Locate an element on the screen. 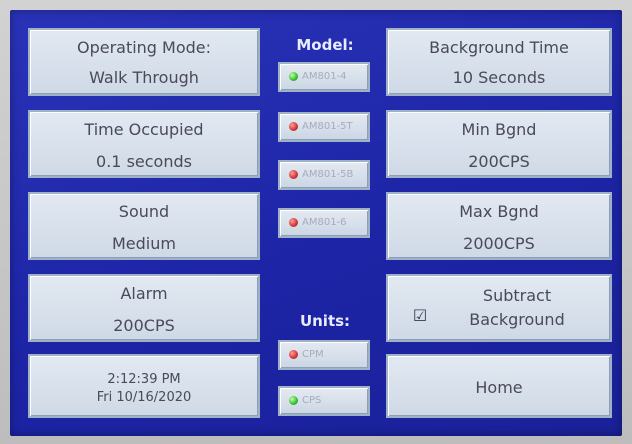 The image size is (632, 444). background-time-value: 10 Seconds is located at coordinates (499, 77).